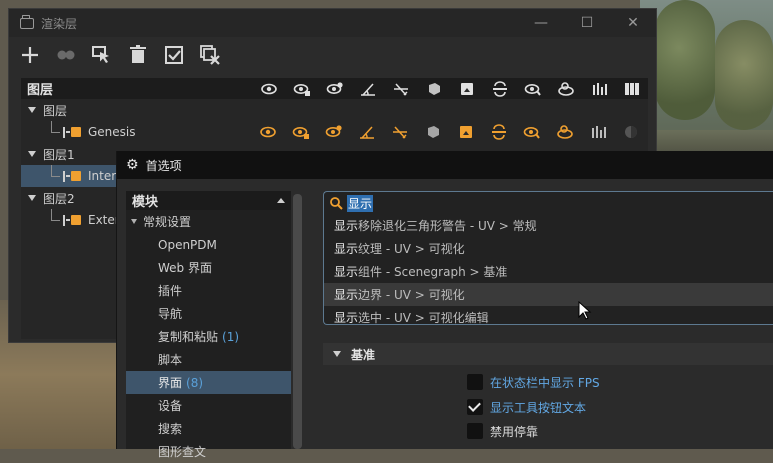 The width and height of the screenshot is (773, 463). I want to click on delete-icon, so click(138, 55).